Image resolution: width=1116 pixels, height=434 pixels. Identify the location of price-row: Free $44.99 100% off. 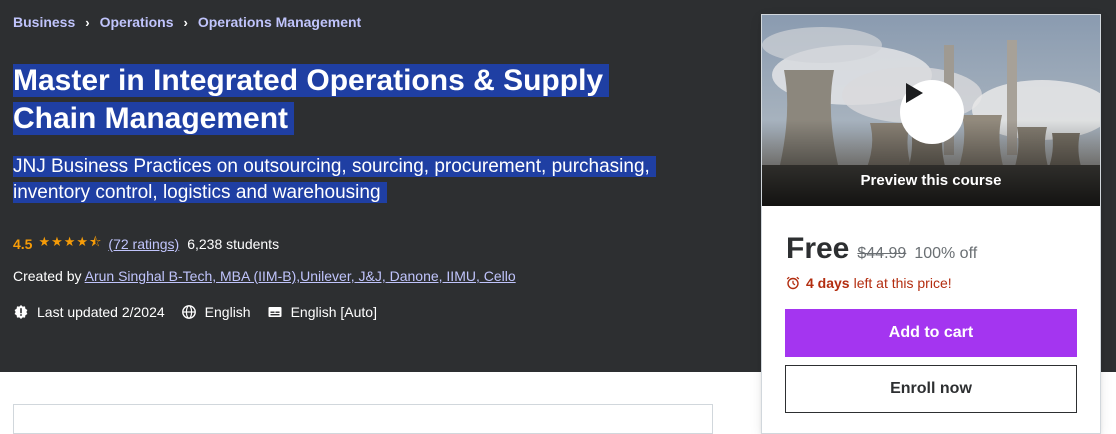
(881, 249).